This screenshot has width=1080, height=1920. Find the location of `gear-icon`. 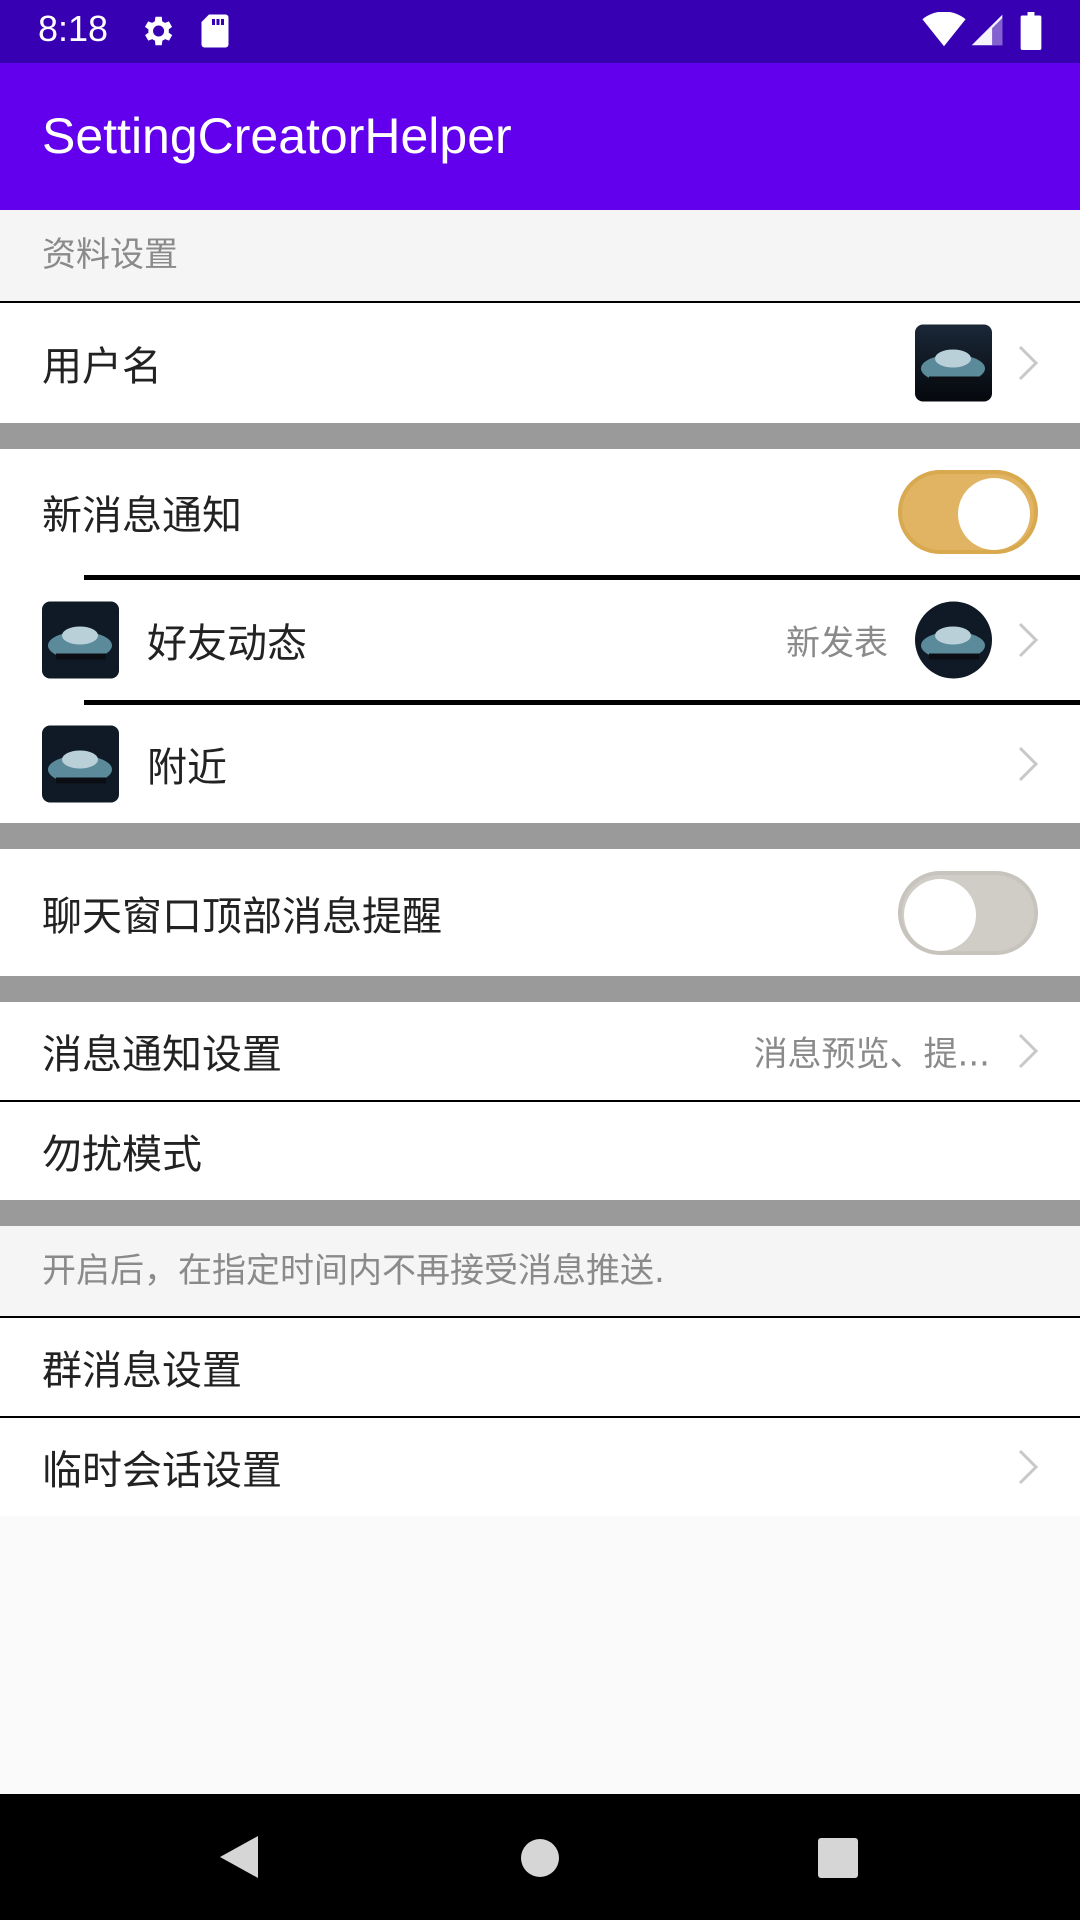

gear-icon is located at coordinates (158, 31).